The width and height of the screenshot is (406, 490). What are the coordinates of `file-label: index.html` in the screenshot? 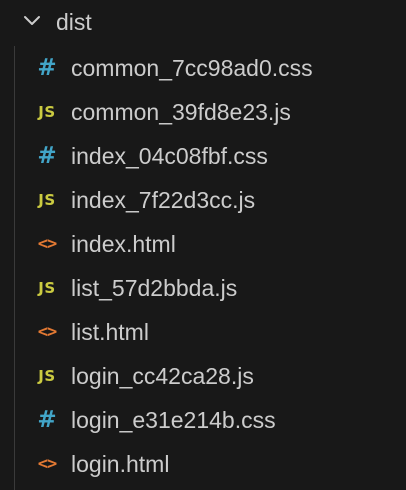 It's located at (123, 244).